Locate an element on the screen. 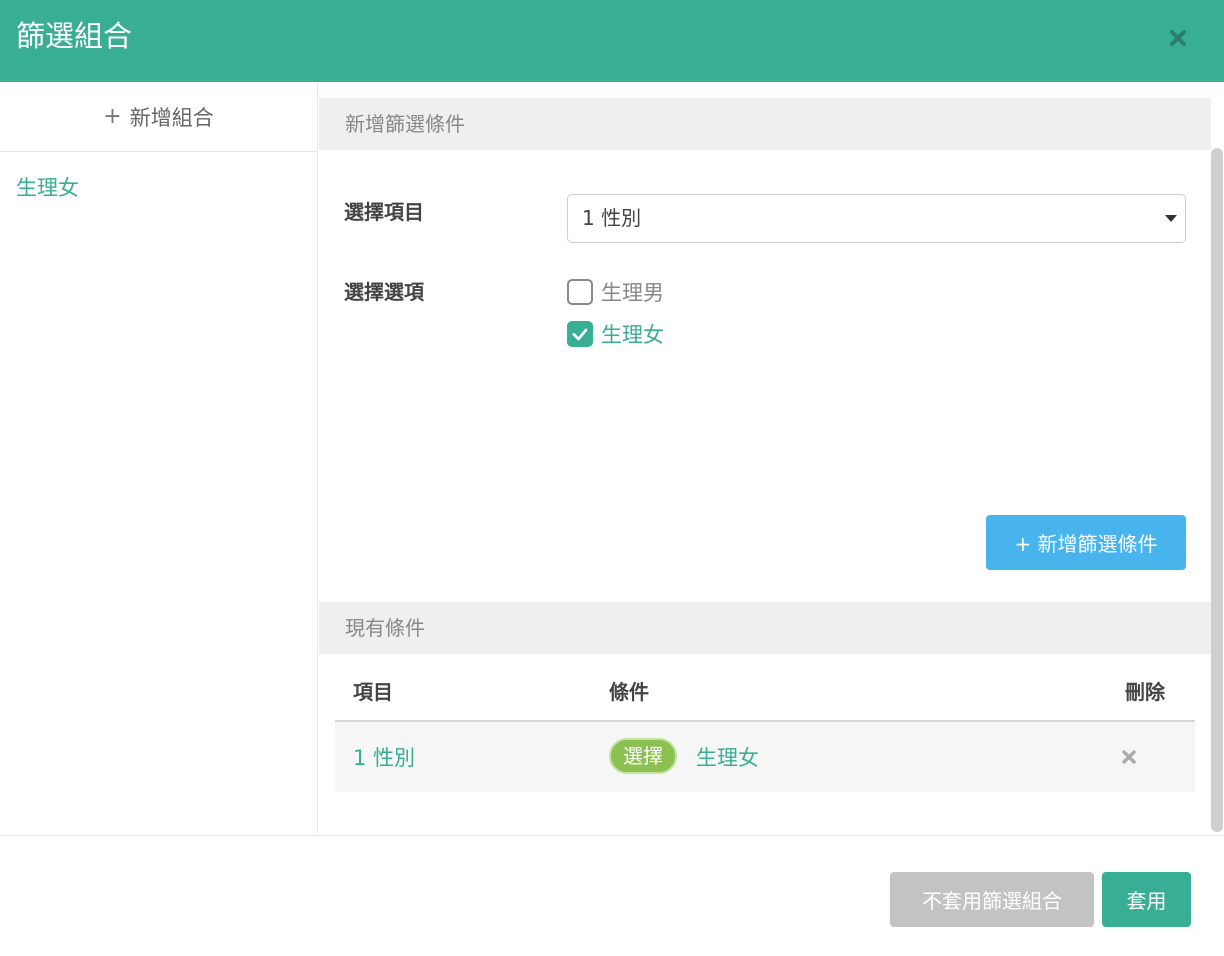  add-condition-button: + 新增篩選條件 is located at coordinates (1086, 542).